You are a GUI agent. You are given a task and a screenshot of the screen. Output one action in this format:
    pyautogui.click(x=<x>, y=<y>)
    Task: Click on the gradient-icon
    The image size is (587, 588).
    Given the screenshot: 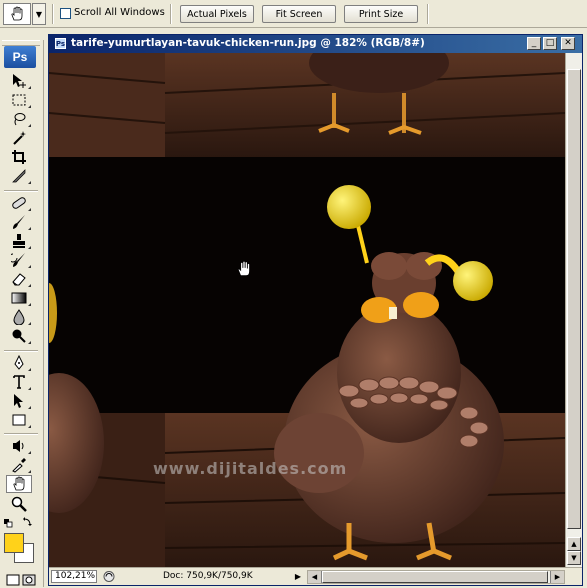 What is the action you would take?
    pyautogui.click(x=19, y=298)
    